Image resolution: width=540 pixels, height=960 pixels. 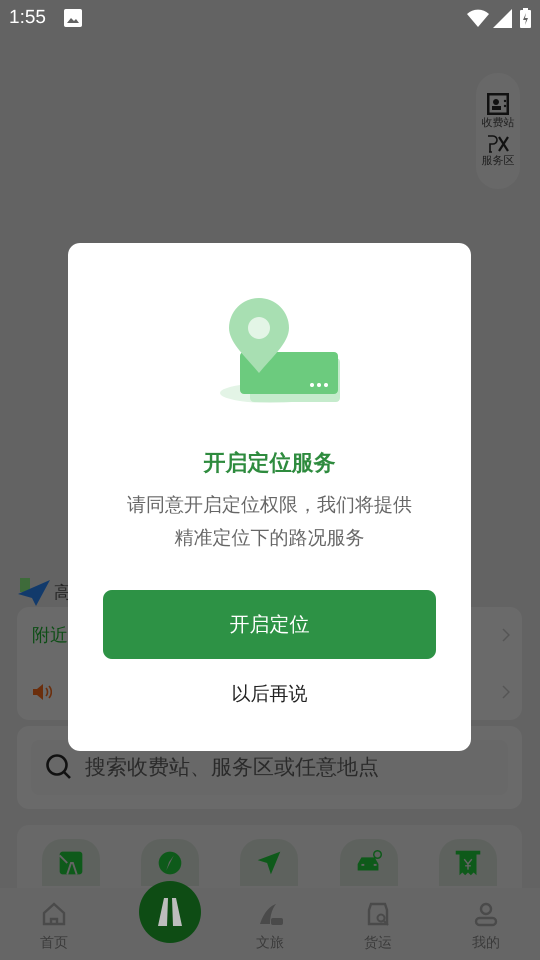 I want to click on person-icon, so click(x=486, y=914).